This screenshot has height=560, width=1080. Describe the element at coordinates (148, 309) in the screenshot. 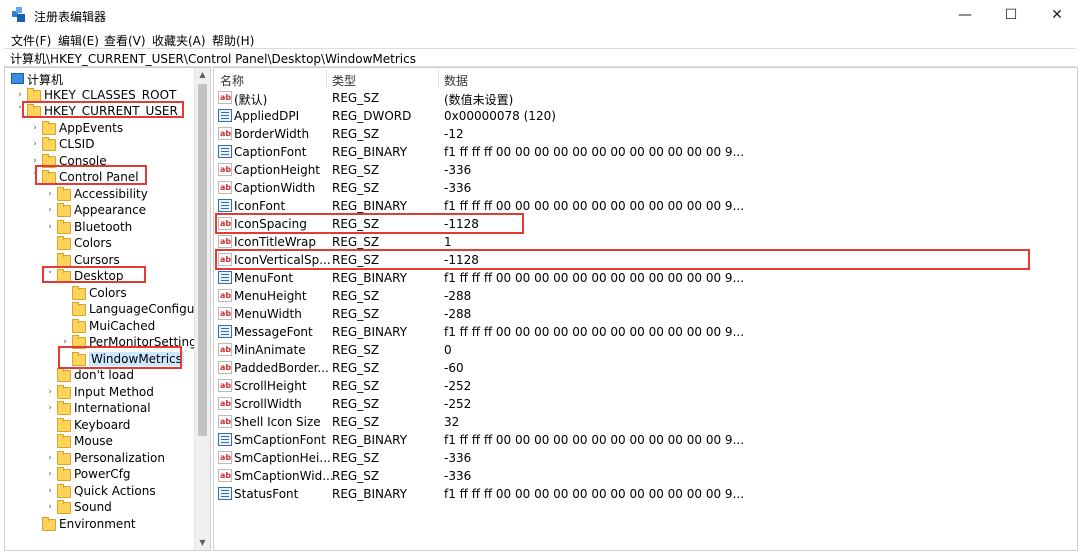

I see `tree-item-label: LanguageConfigura` at that location.